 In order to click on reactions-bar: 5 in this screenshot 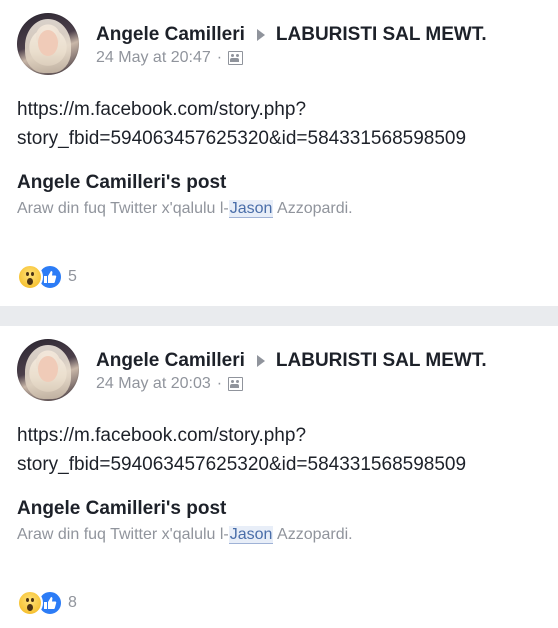, I will do `click(47, 277)`.